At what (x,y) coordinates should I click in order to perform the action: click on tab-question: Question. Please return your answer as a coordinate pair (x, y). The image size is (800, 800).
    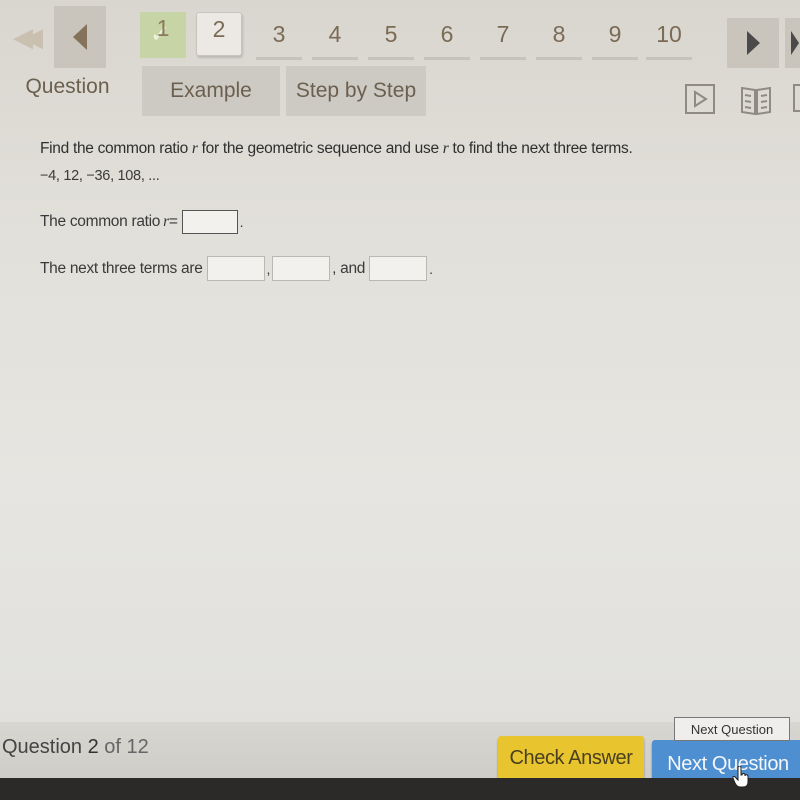
    Looking at the image, I should click on (67, 87).